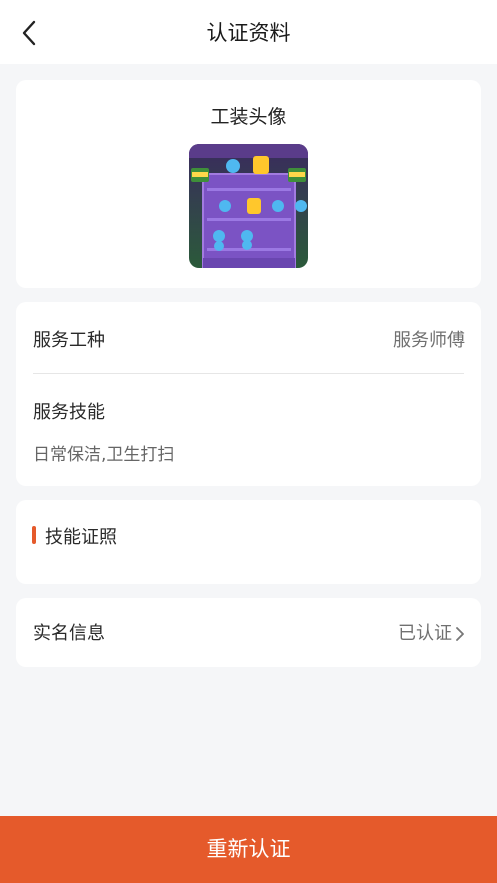 The height and width of the screenshot is (883, 497). What do you see at coordinates (81, 537) in the screenshot?
I see `skill-license-title: 技能证照` at bounding box center [81, 537].